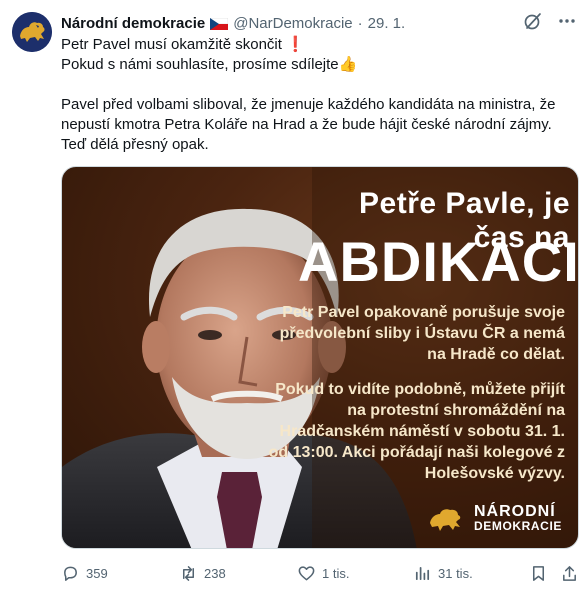 The image size is (588, 594). Describe the element at coordinates (538, 573) in the screenshot. I see `bookmark-icon` at that location.